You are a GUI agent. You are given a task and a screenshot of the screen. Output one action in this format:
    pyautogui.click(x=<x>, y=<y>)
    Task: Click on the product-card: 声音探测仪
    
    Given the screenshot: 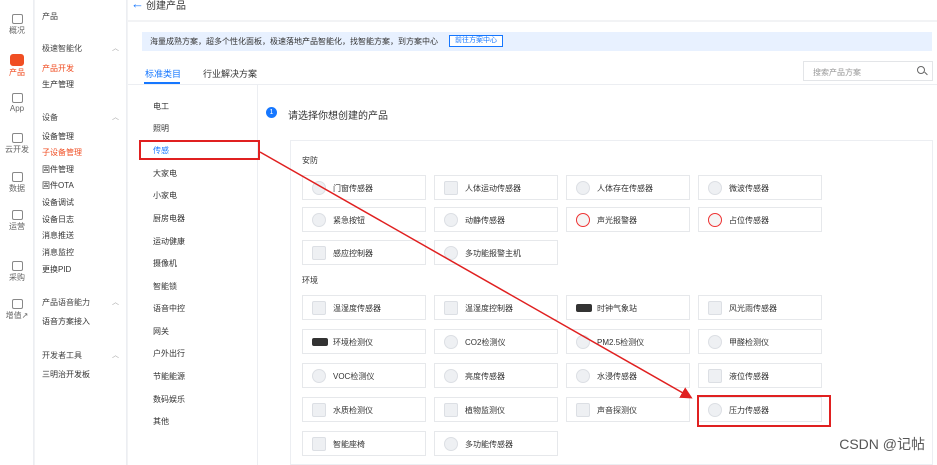 What is the action you would take?
    pyautogui.click(x=628, y=409)
    